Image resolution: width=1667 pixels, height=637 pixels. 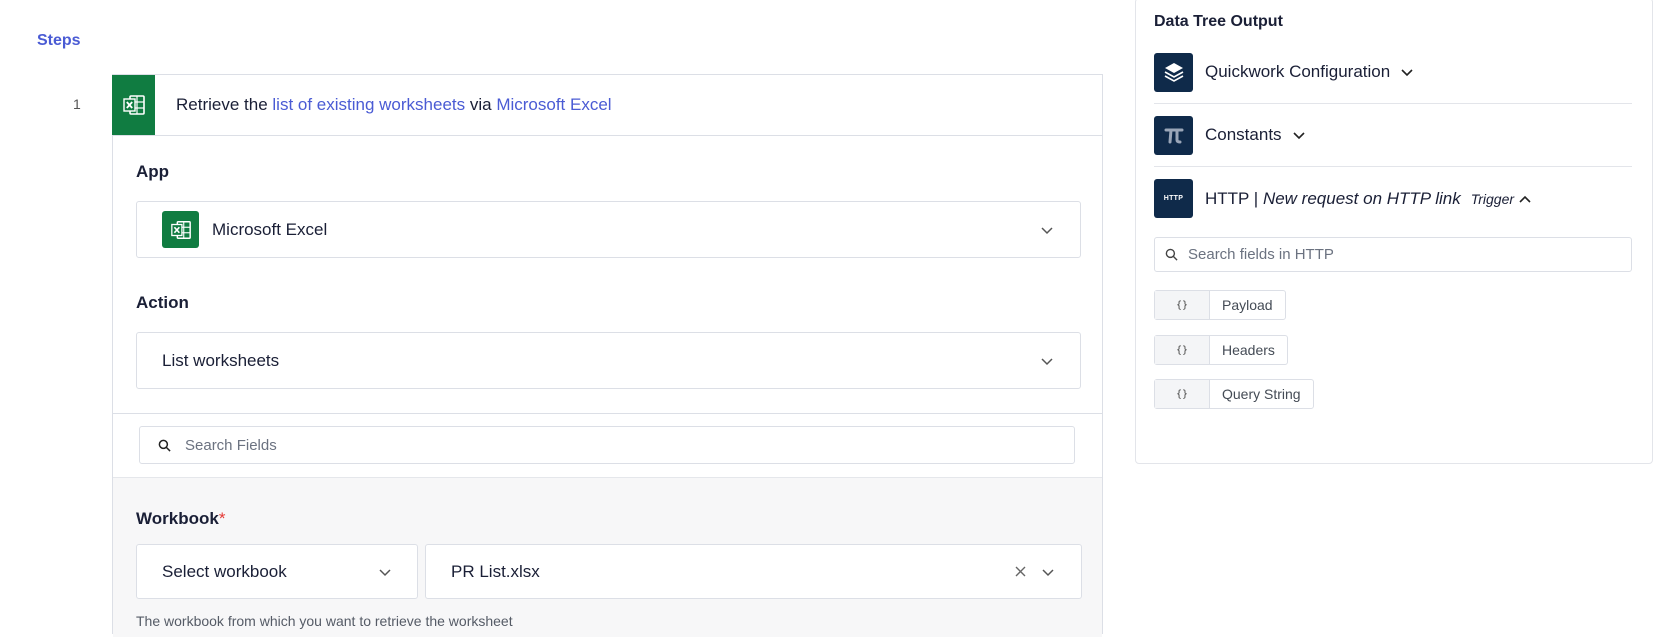 What do you see at coordinates (1234, 198) in the screenshot?
I see `http-label-main: HTTP |` at bounding box center [1234, 198].